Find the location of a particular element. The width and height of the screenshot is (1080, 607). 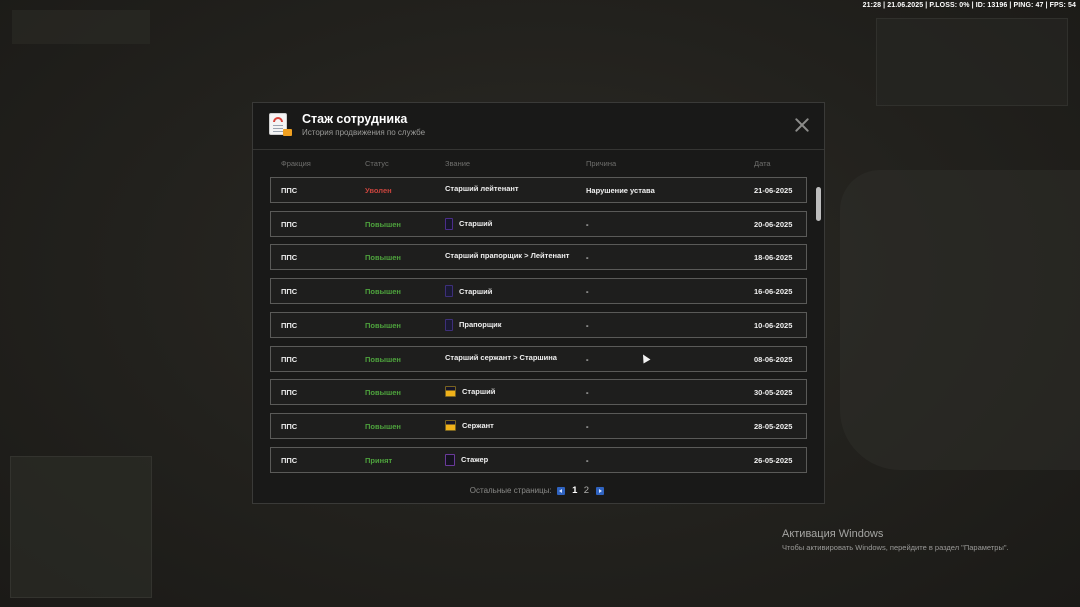

table-row: ППС Повышен Прапорщик - 10-06-2025 is located at coordinates (538, 324).